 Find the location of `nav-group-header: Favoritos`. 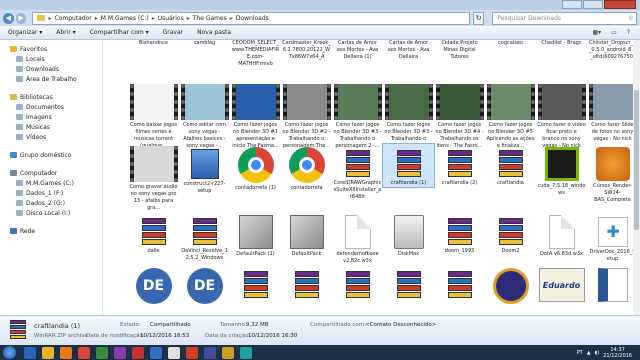

nav-group-header: Favoritos is located at coordinates (51, 49).